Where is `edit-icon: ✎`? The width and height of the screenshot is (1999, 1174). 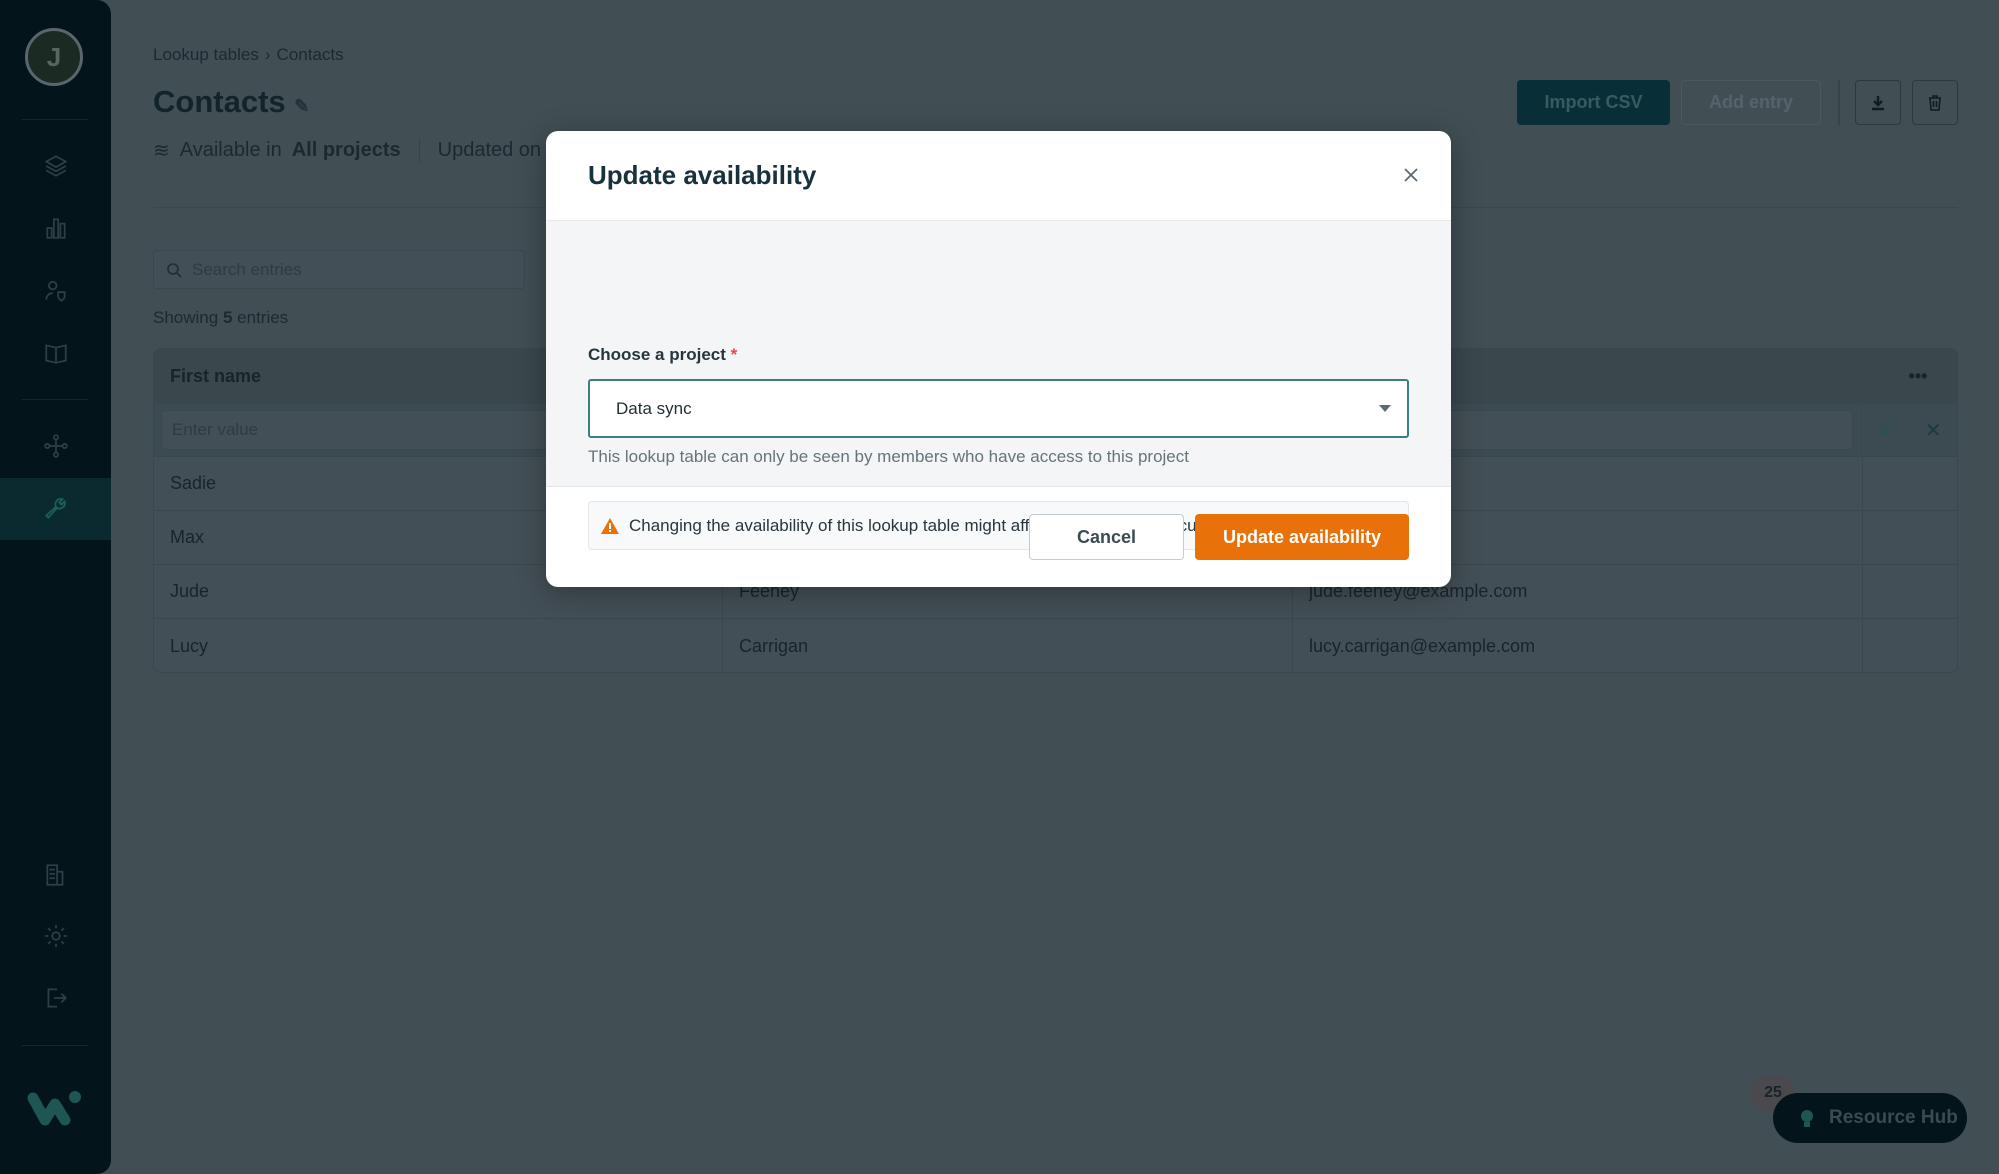
edit-icon: ✎ is located at coordinates (301, 106).